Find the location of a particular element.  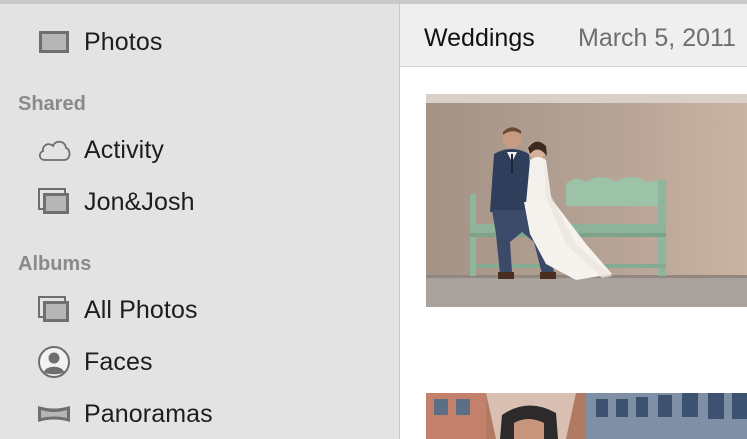

sidebar-item-activity: Activity is located at coordinates (100, 150).